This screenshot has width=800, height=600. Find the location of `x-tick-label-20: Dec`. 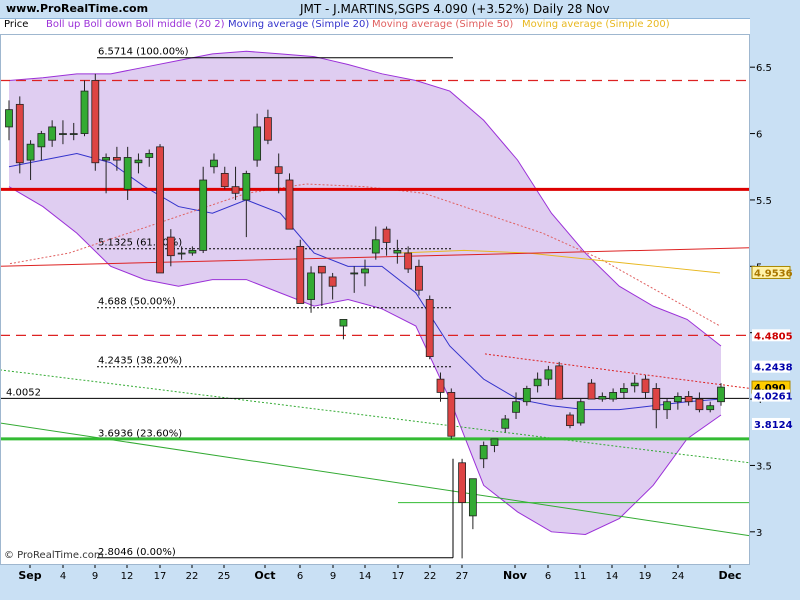

x-tick-label-20: Dec is located at coordinates (729, 575).